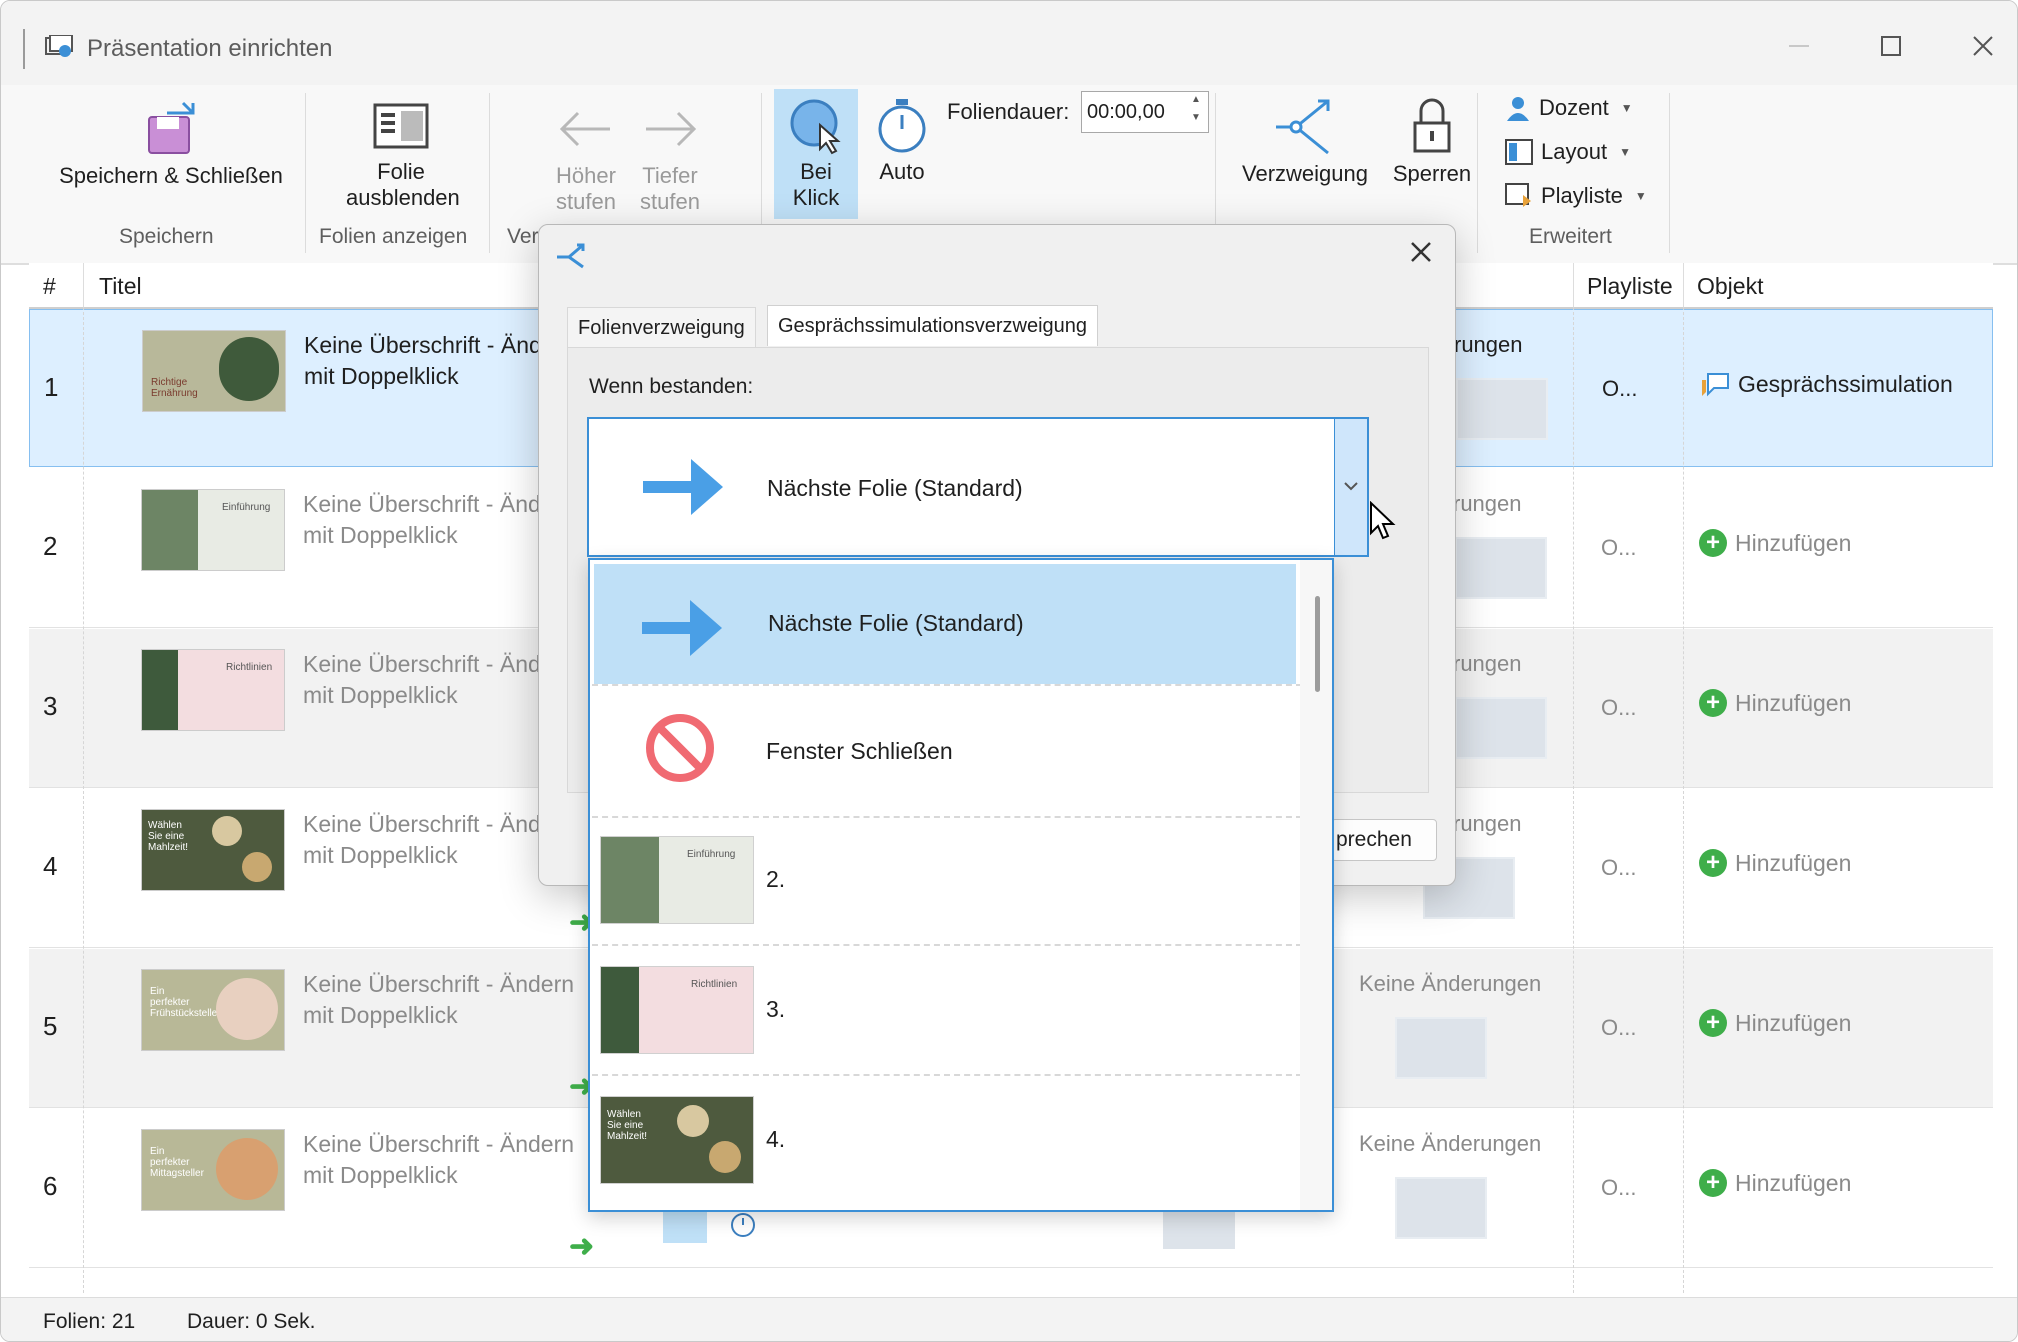  Describe the element at coordinates (1196, 103) in the screenshot. I see `spin-up-icon: ▲` at that location.